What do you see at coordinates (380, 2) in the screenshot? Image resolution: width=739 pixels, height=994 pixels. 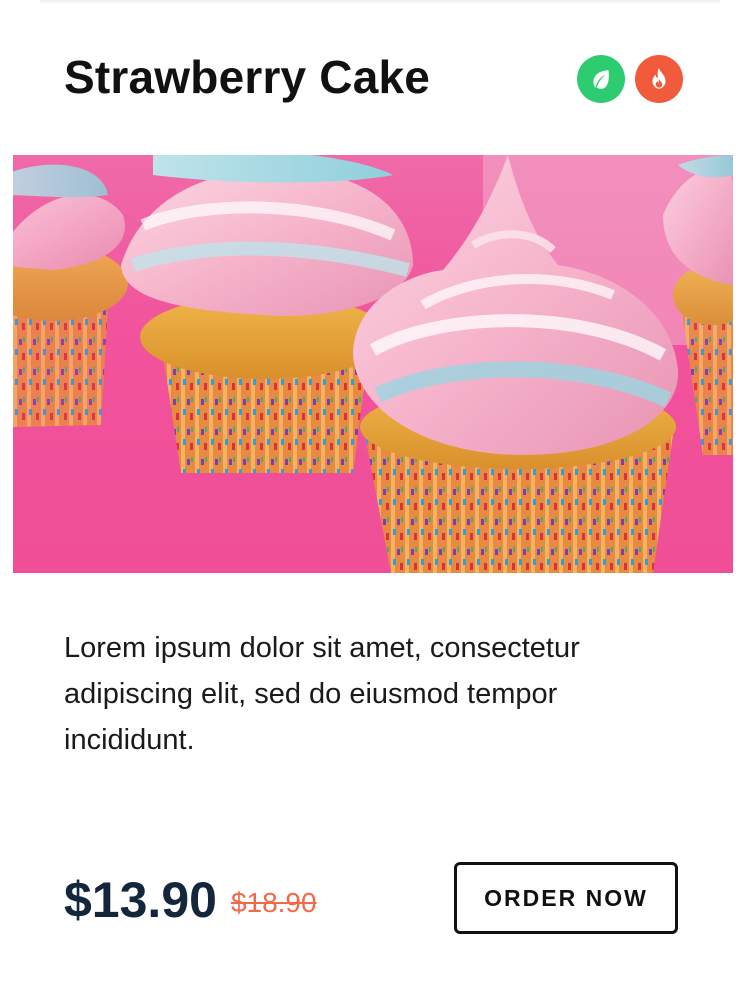 I see `card-top-shadow` at bounding box center [380, 2].